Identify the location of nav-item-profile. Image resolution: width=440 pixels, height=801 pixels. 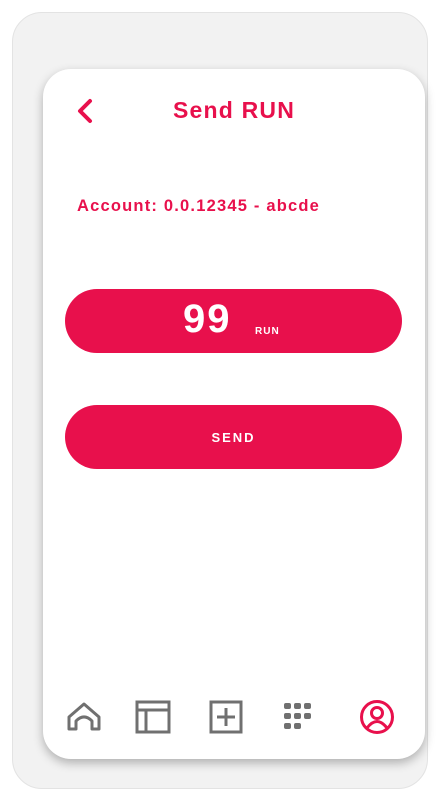
(377, 717).